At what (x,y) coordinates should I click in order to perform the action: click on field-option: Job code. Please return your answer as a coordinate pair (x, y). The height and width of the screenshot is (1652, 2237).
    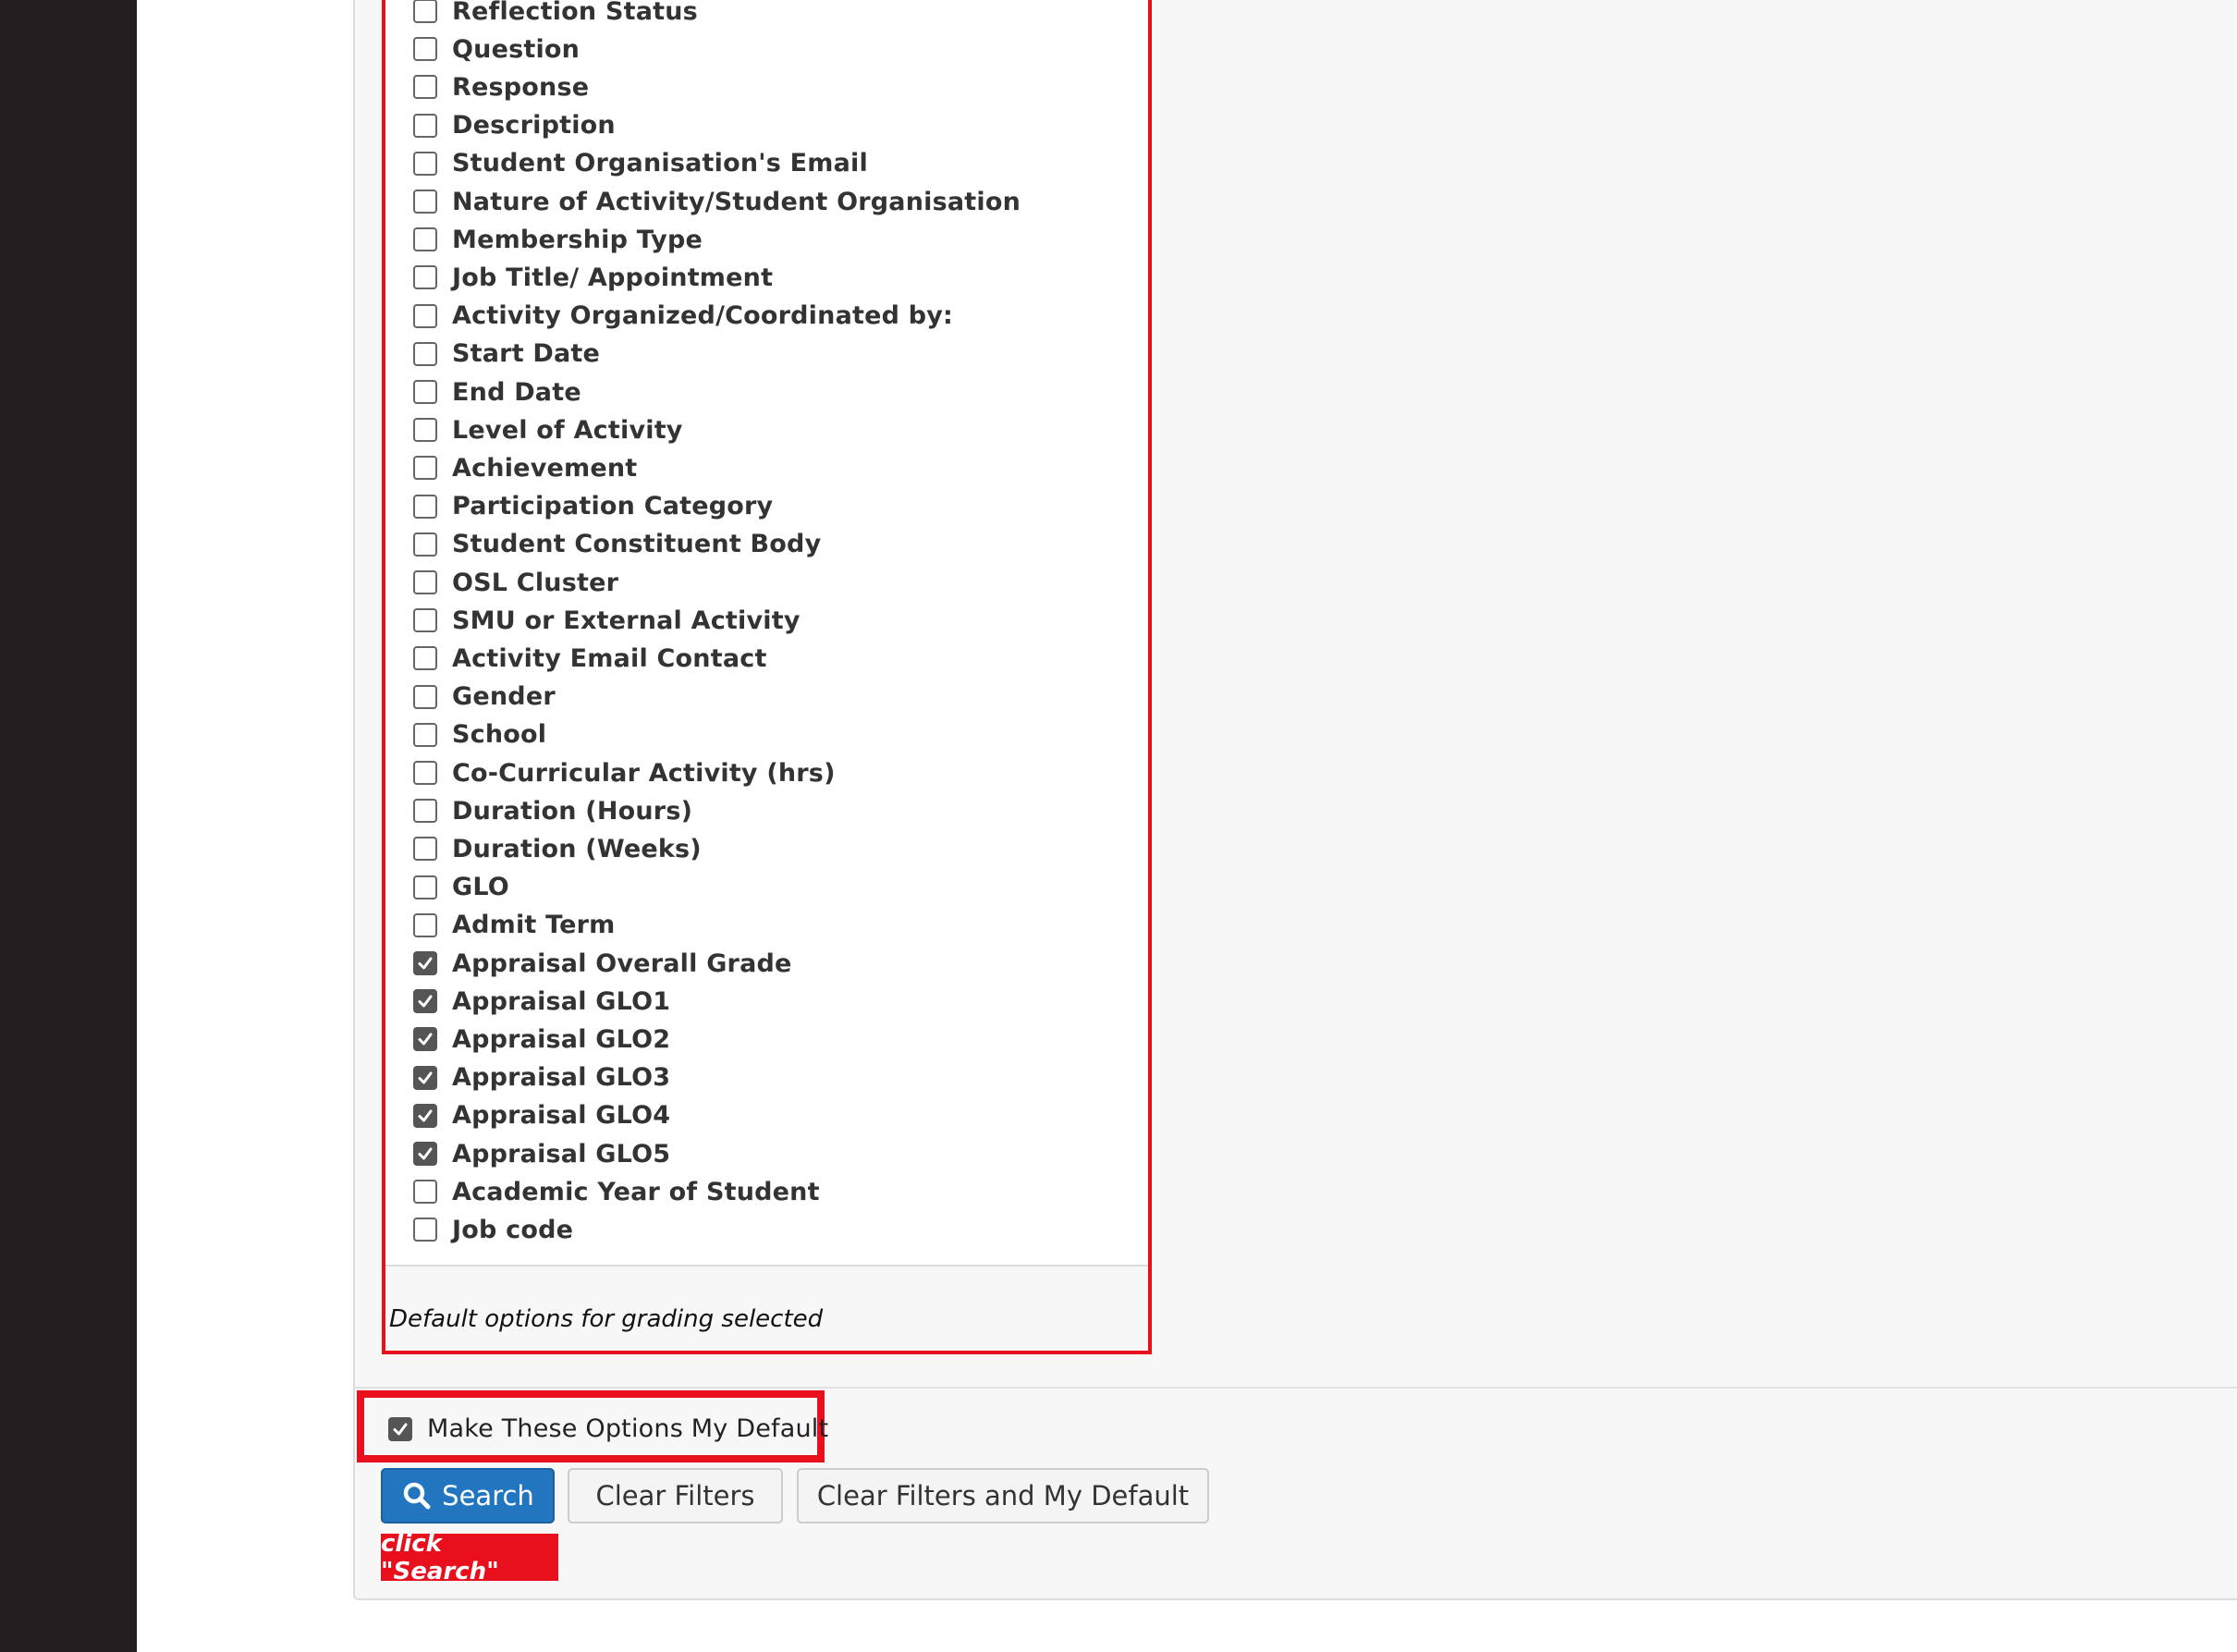
    Looking at the image, I should click on (493, 1229).